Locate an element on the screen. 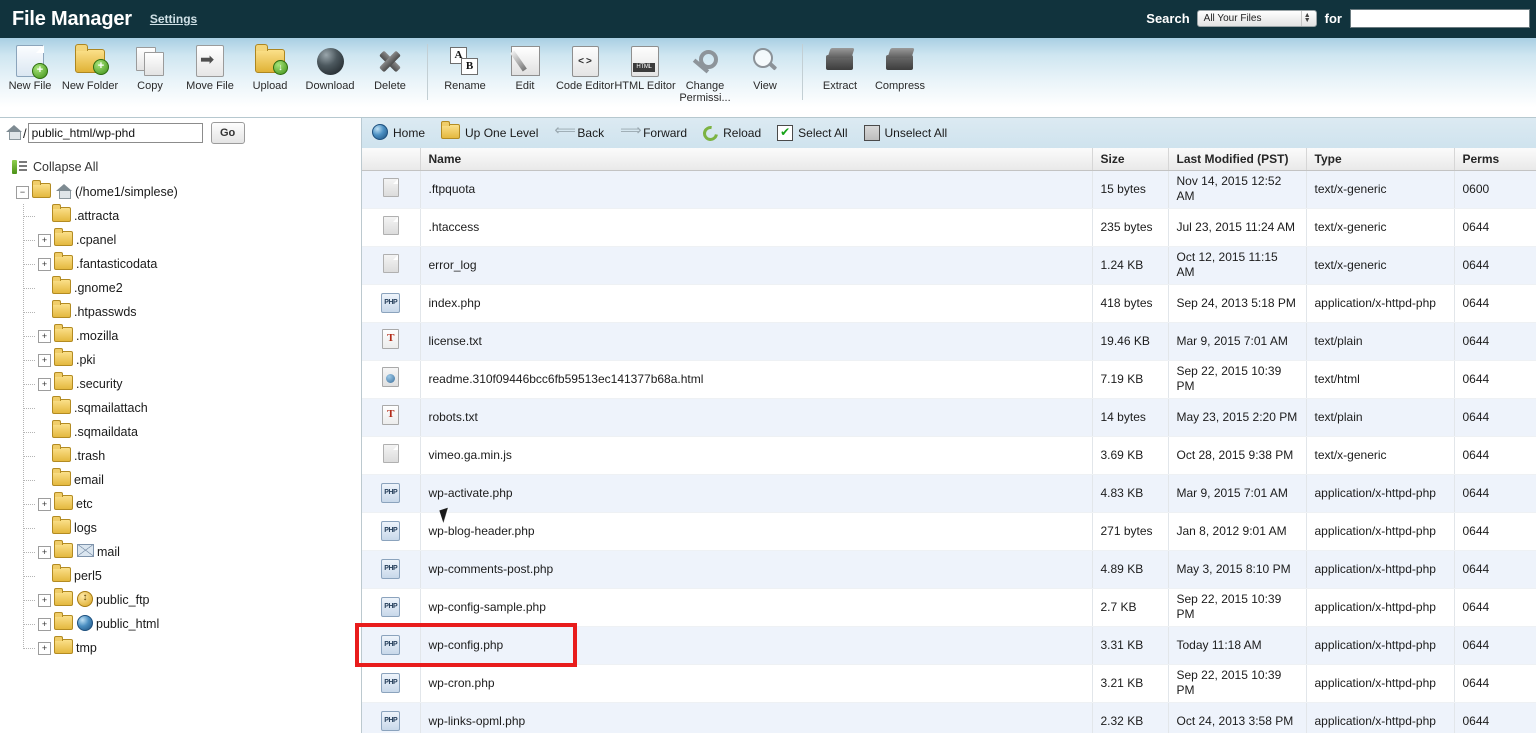  column-header-type: Type is located at coordinates (1380, 159).